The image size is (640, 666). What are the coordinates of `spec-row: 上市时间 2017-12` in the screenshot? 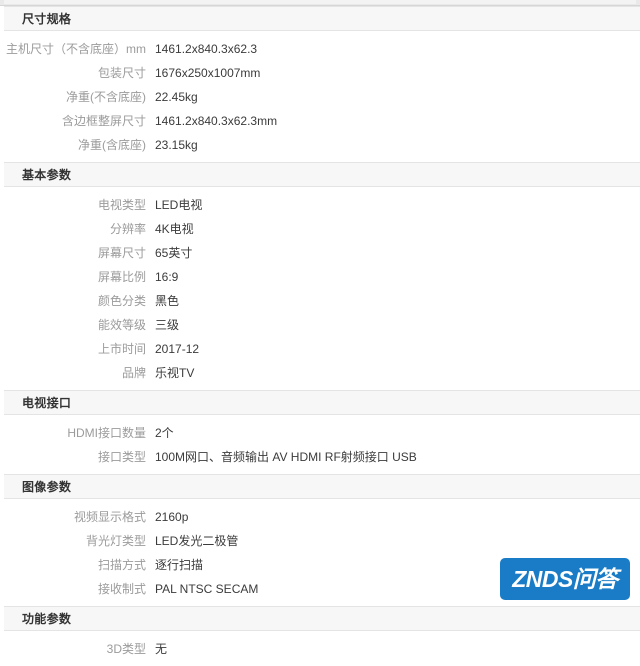 It's located at (322, 349).